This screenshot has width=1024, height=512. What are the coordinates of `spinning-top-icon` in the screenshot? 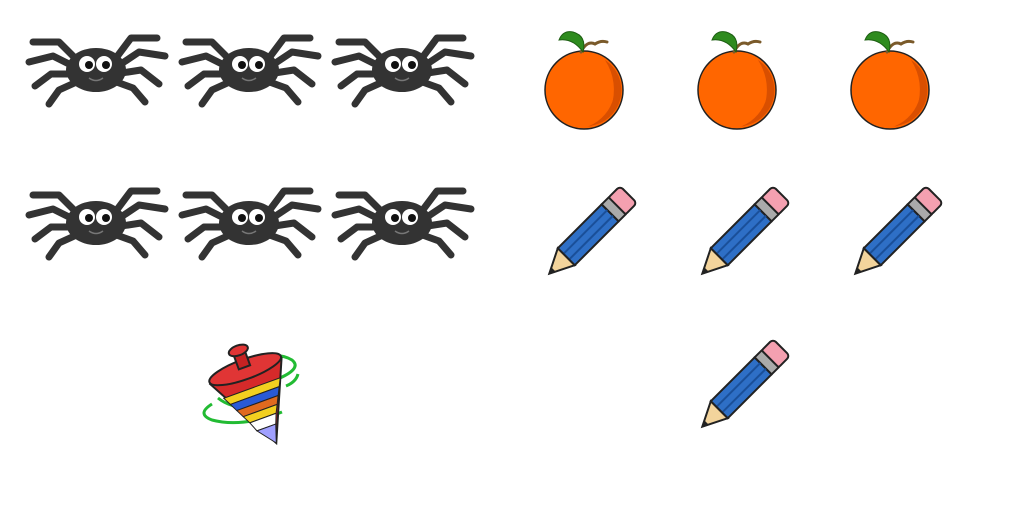 It's located at (248, 384).